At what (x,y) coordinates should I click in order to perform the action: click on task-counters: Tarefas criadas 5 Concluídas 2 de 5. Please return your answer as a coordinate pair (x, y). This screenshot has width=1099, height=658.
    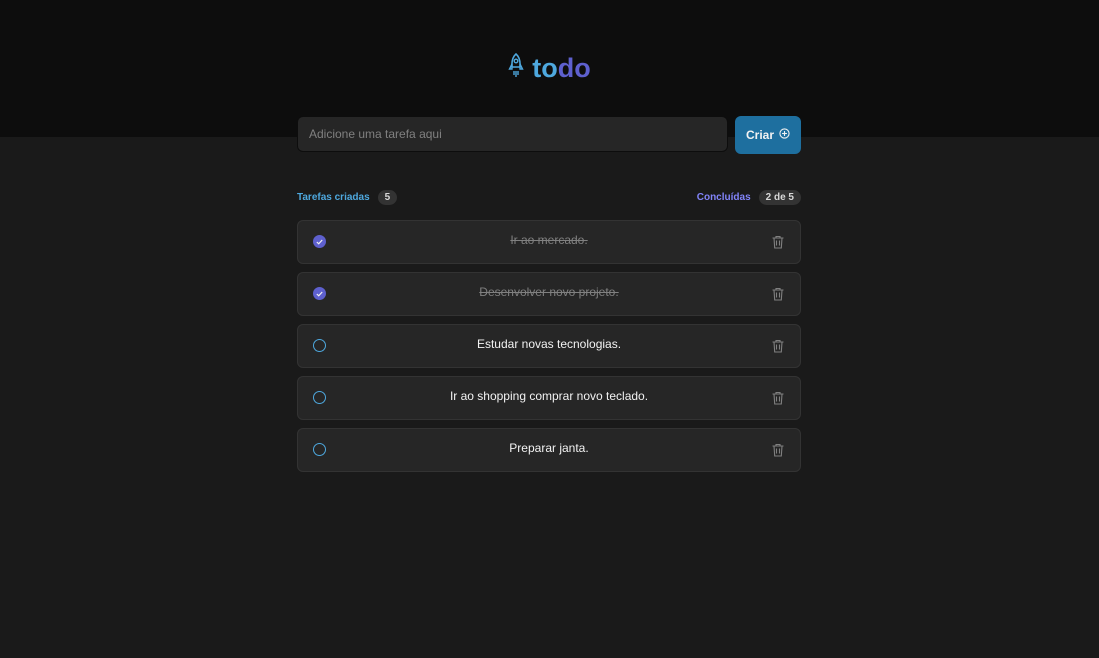
    Looking at the image, I should click on (549, 197).